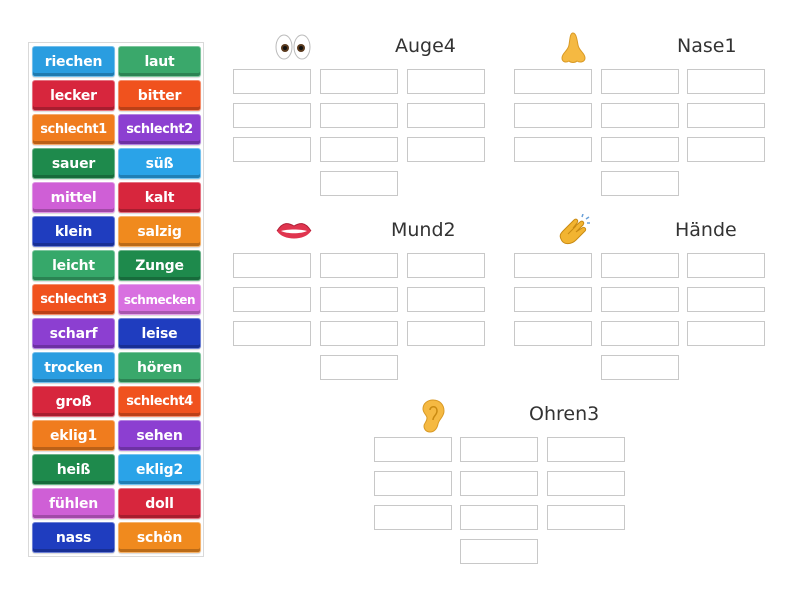 The height and width of the screenshot is (600, 800). What do you see at coordinates (159, 265) in the screenshot?
I see `tile-zunge: Zunge` at bounding box center [159, 265].